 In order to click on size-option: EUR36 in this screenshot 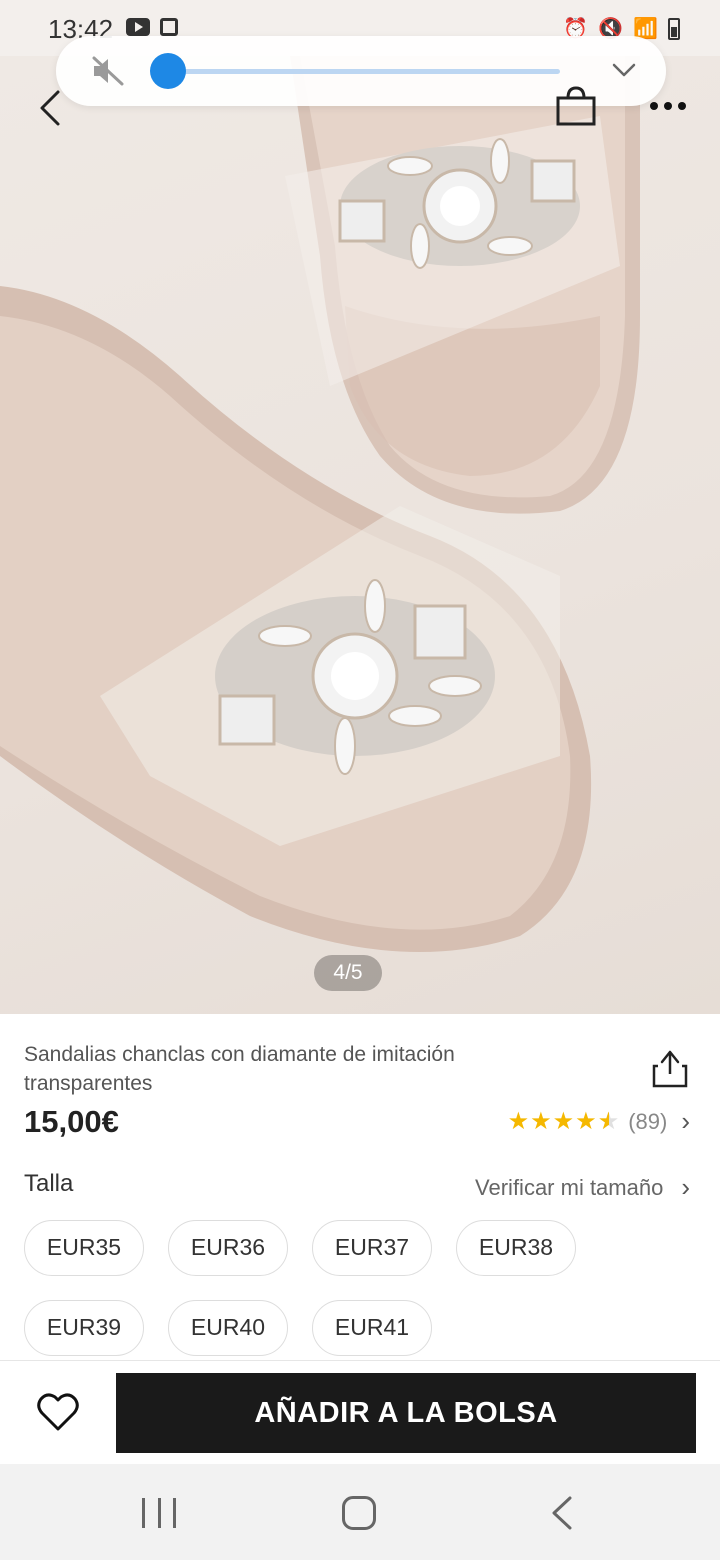, I will do `click(228, 1248)`.